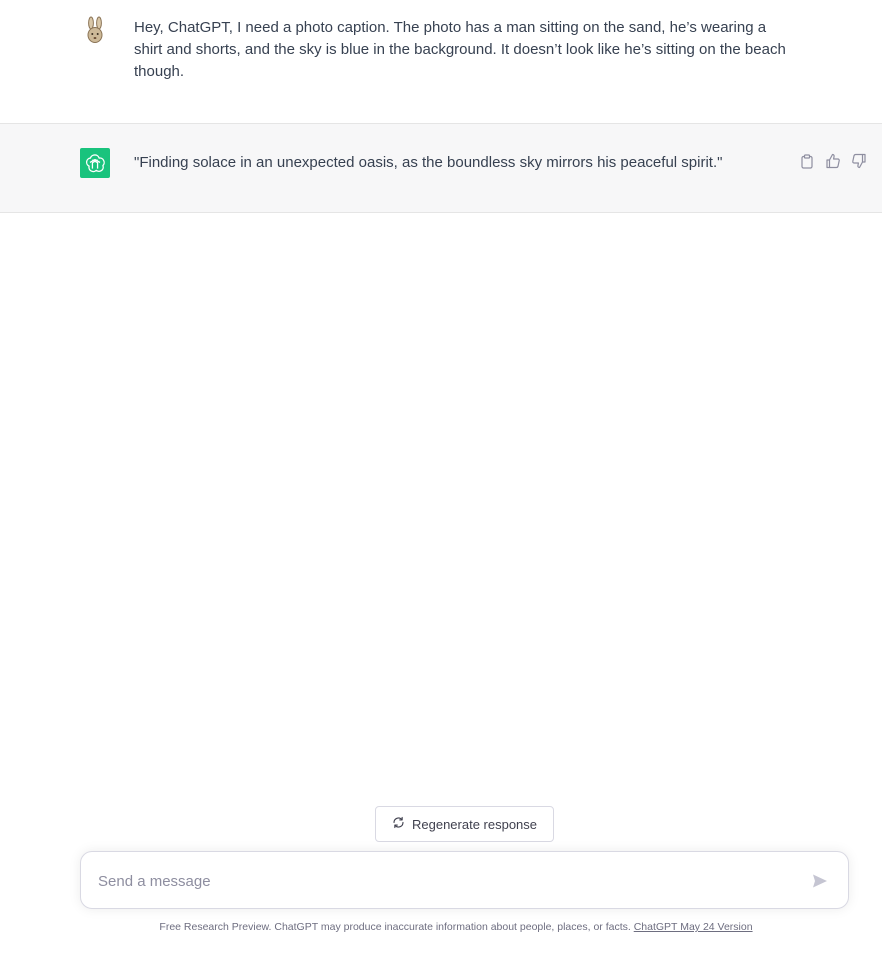 This screenshot has height=953, width=882. I want to click on refresh-icon, so click(398, 824).